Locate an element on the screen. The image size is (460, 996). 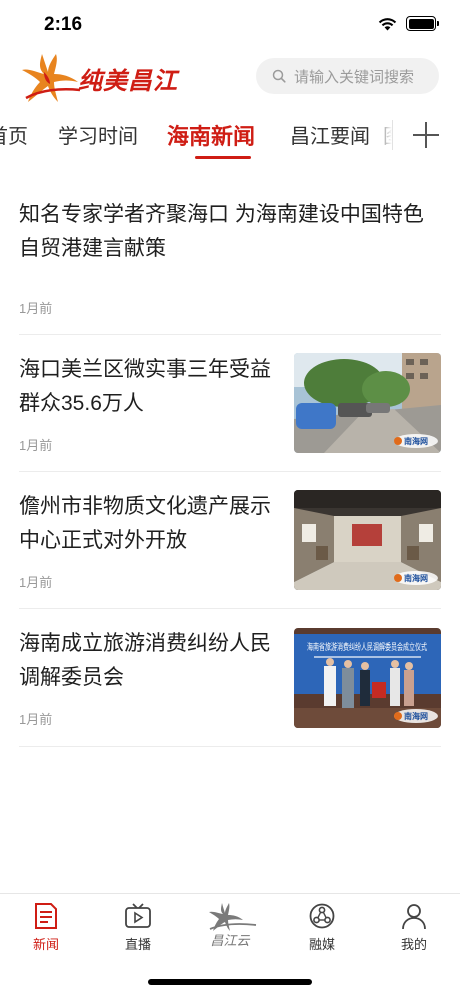
nav-changjiang-cloud: 昌江云 is located at coordinates (230, 925).